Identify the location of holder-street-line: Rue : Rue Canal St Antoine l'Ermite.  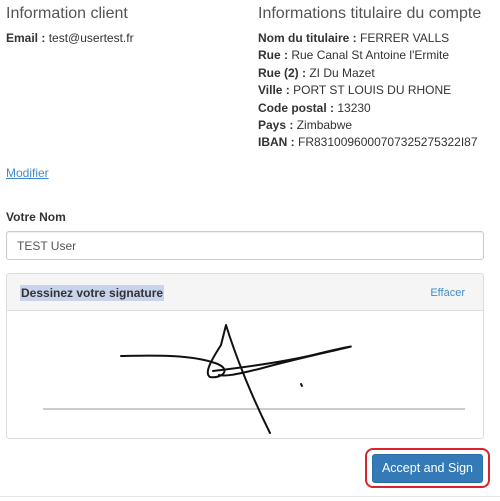
(378, 55).